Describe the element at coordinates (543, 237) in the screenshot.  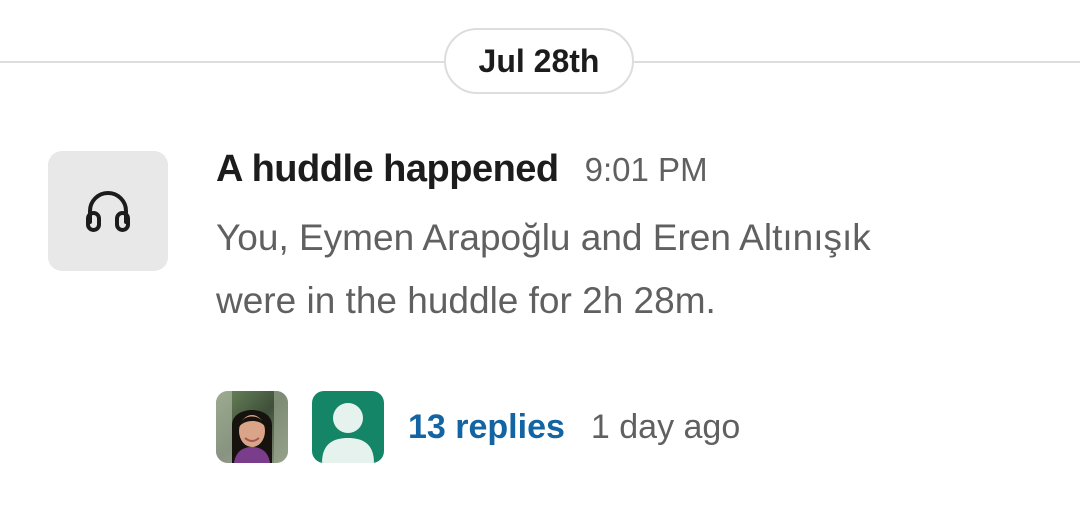
I see `message-body-line: You, Eymen Arapoğlu and Eren Altınışık` at that location.